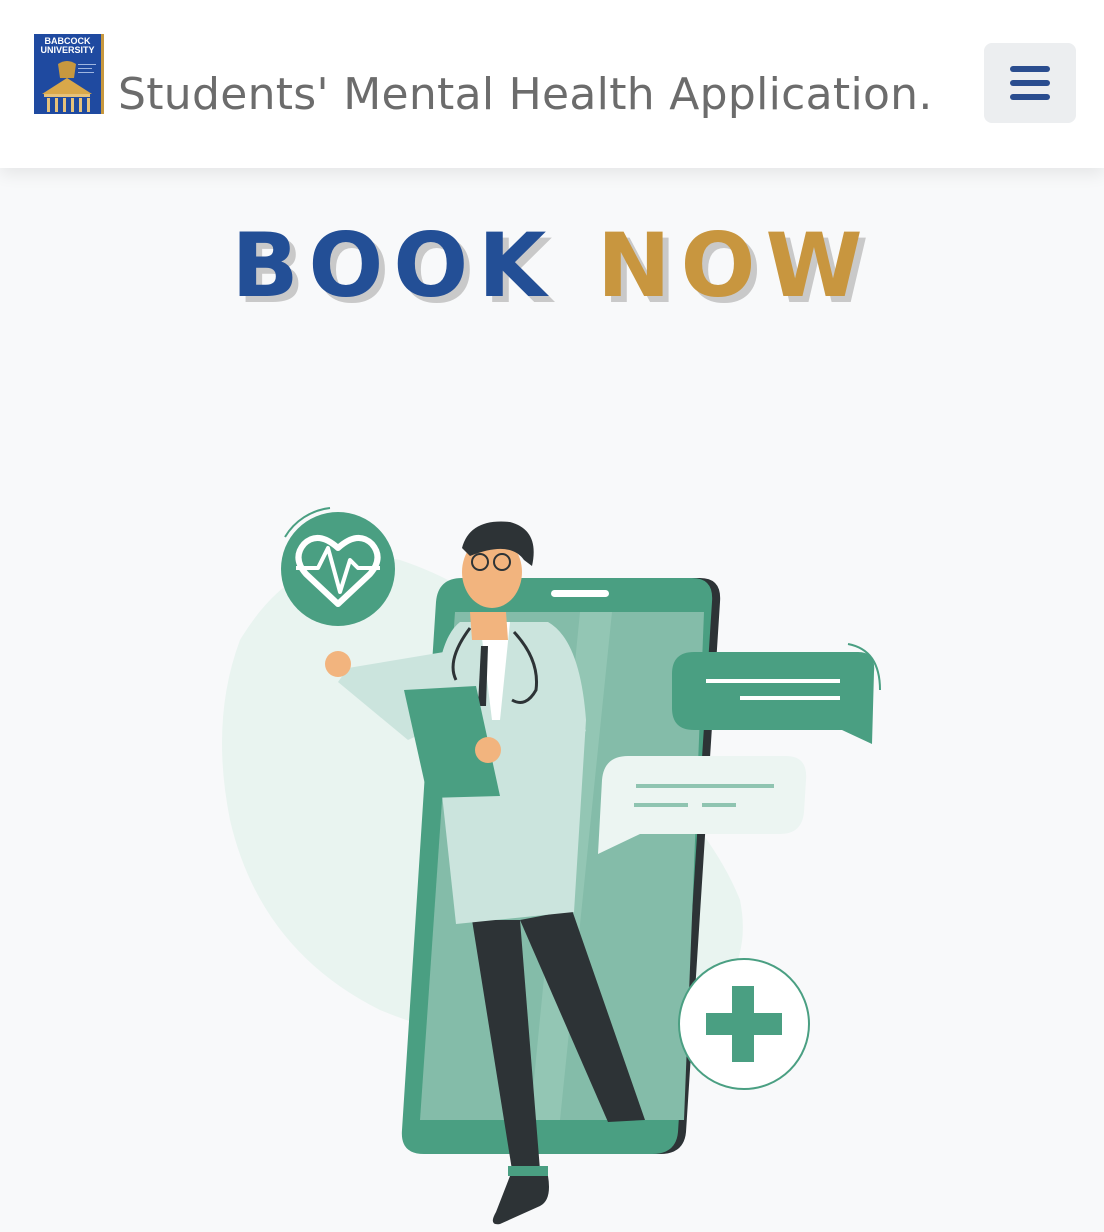 The width and height of the screenshot is (1104, 1232). What do you see at coordinates (69, 86) in the screenshot?
I see `logo-building-icon` at bounding box center [69, 86].